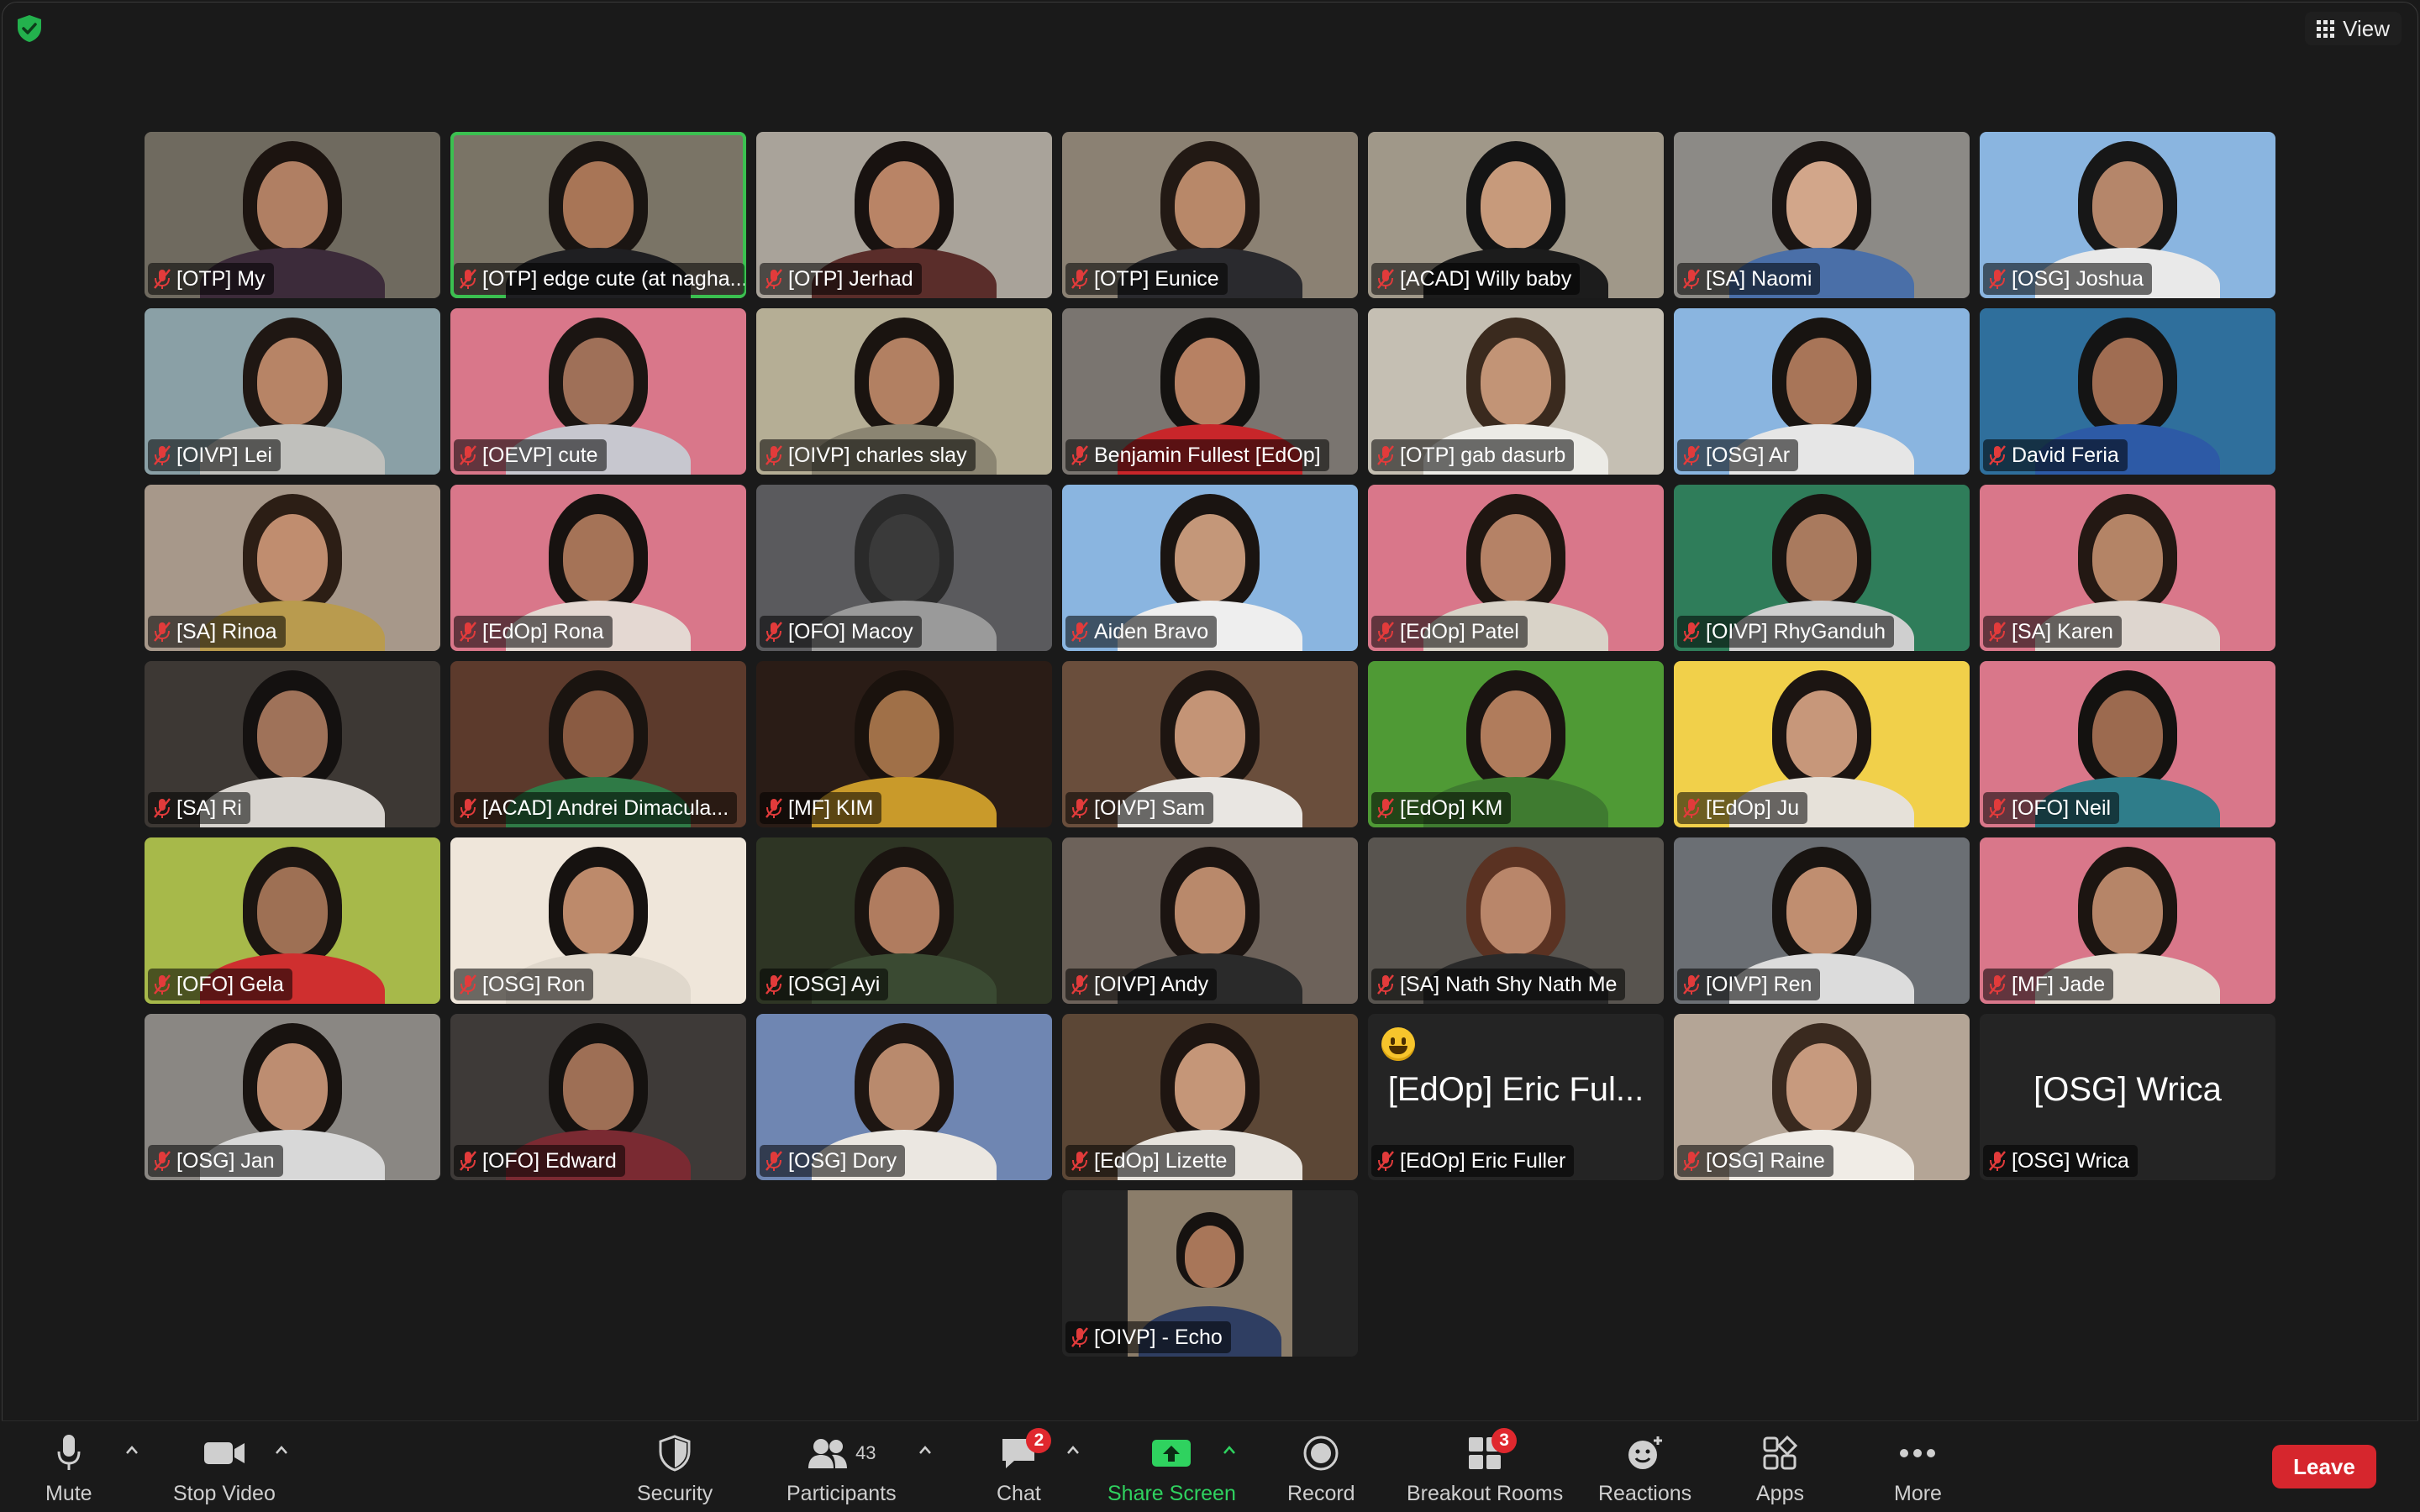 The height and width of the screenshot is (1512, 2420). What do you see at coordinates (292, 391) in the screenshot?
I see `participant-tile: [OIVP] Lei` at bounding box center [292, 391].